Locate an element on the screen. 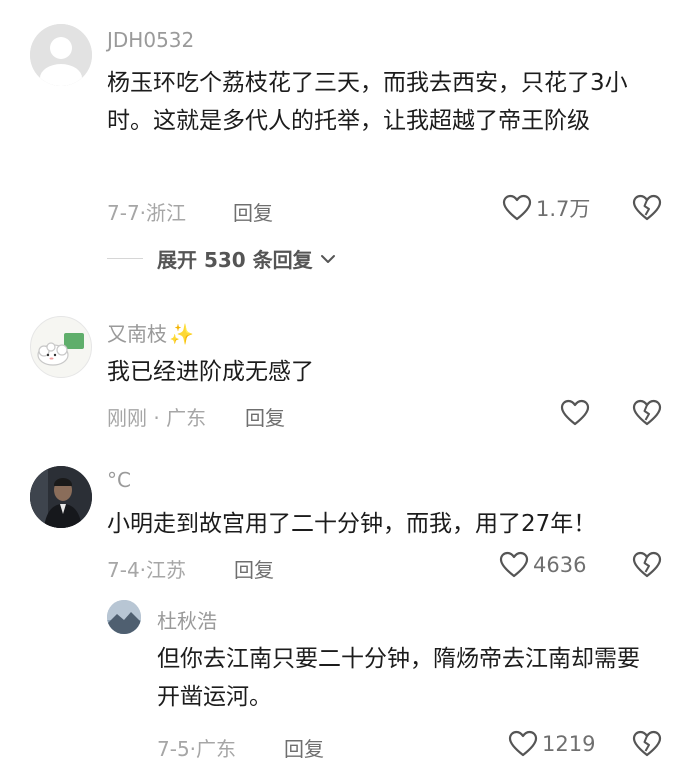  sparkle-icon: ✨ is located at coordinates (181, 334).